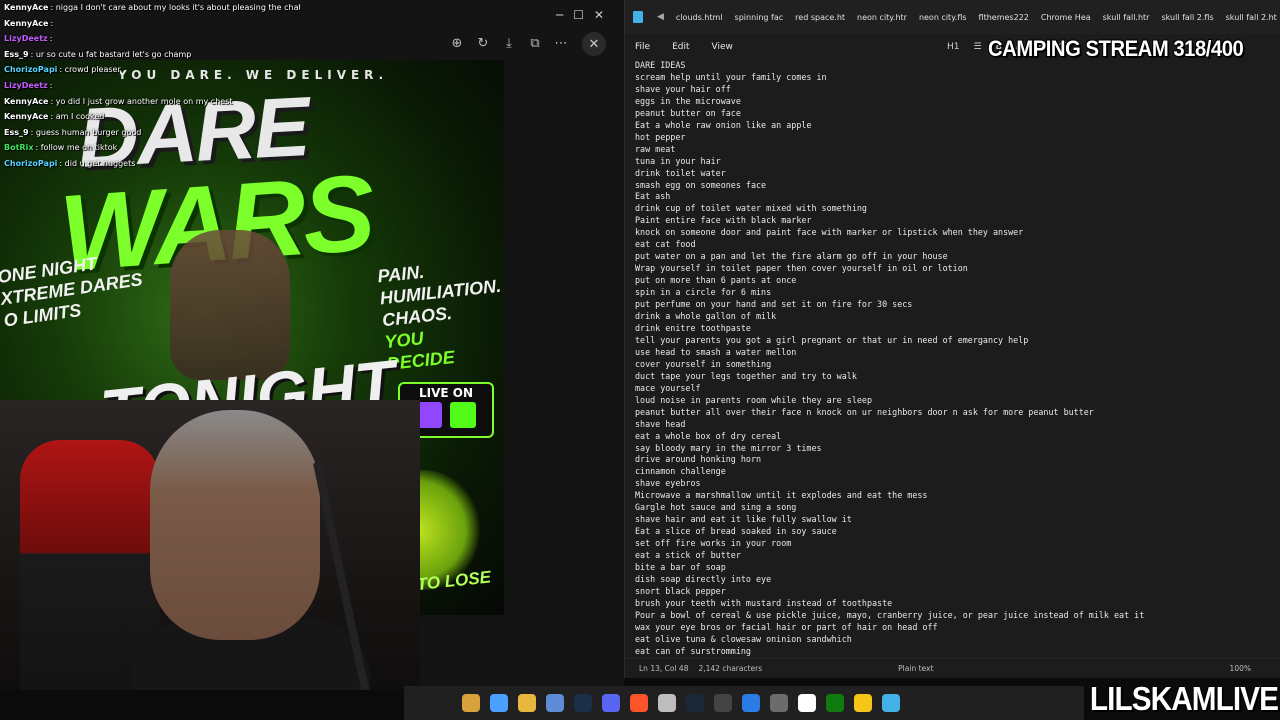 The height and width of the screenshot is (720, 1280). I want to click on chat-text: am I cooked, so click(80, 117).